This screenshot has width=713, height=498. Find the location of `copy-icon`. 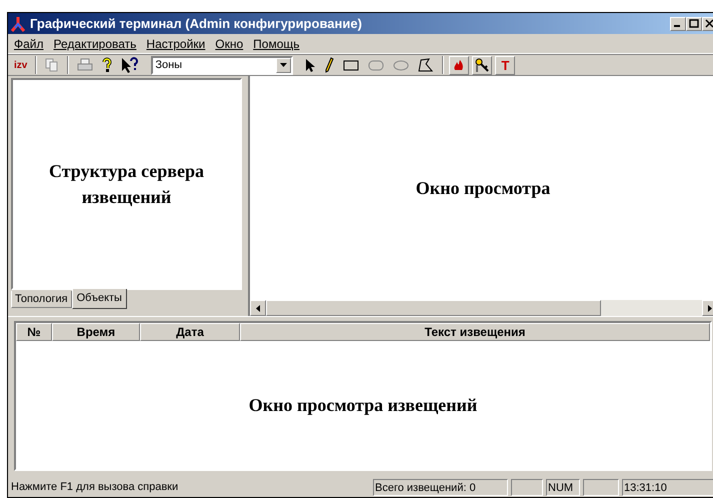

copy-icon is located at coordinates (52, 65).